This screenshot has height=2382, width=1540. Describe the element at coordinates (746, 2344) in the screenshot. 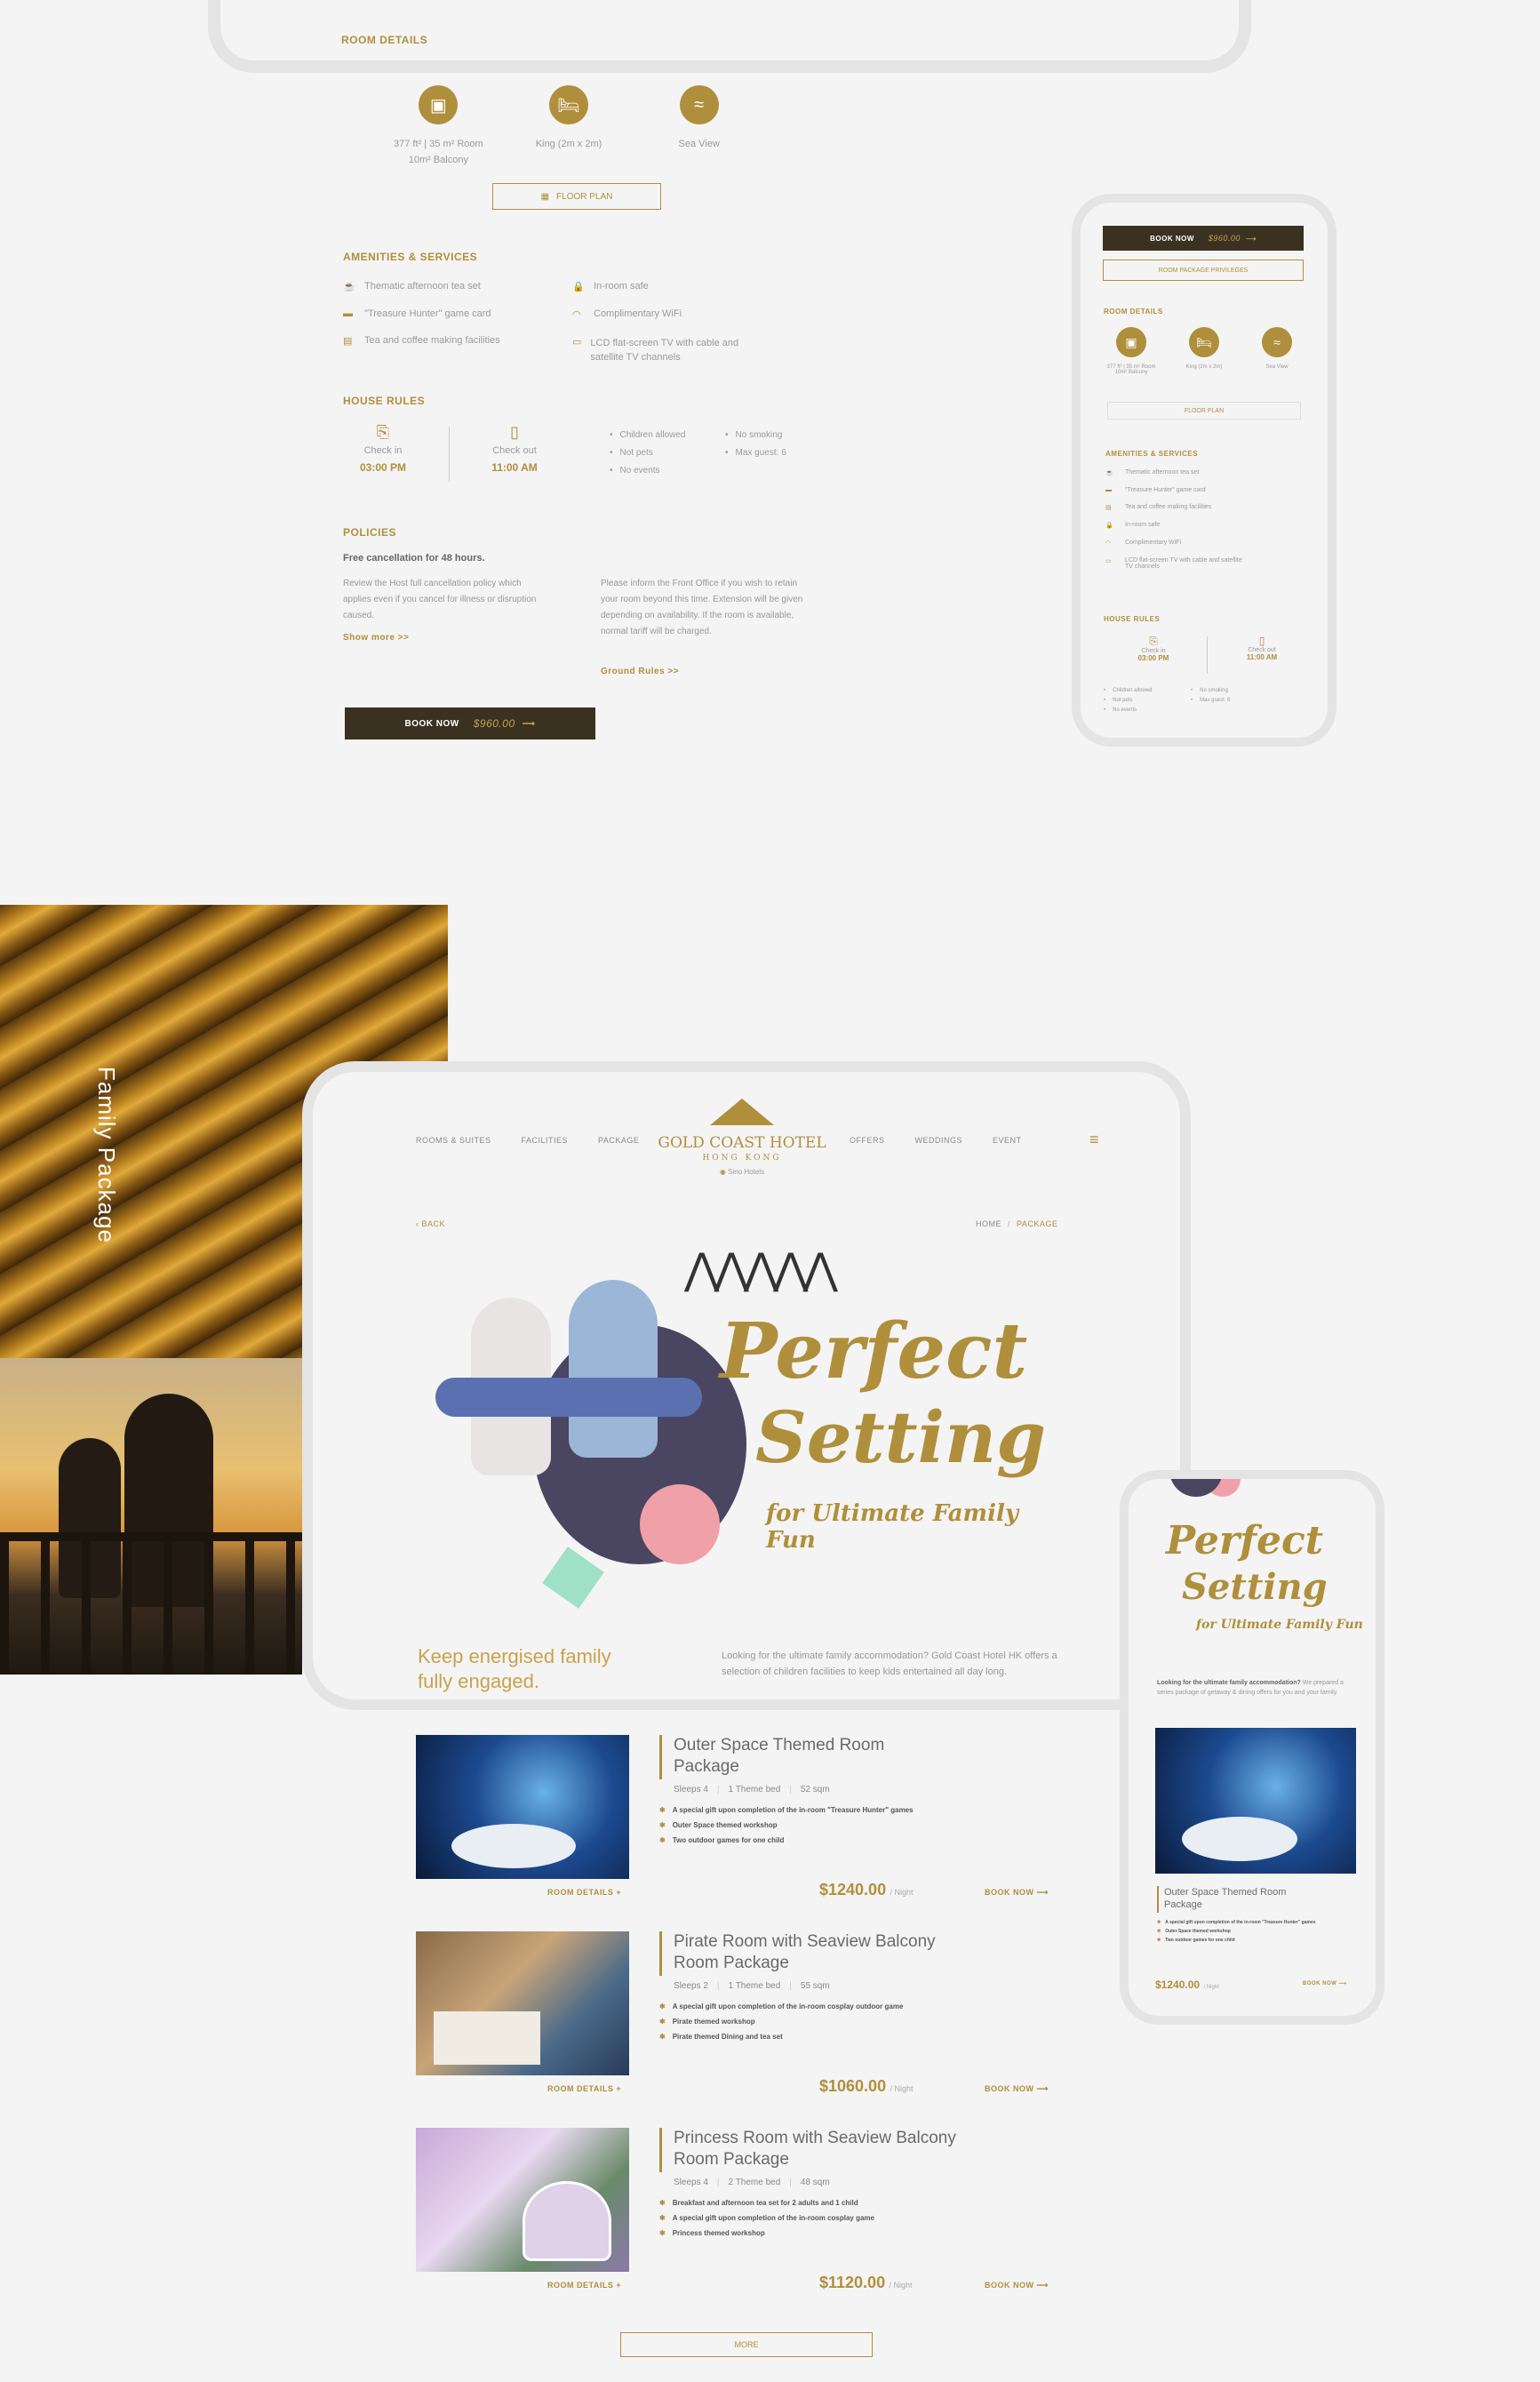

I see `more-button: MORE` at that location.